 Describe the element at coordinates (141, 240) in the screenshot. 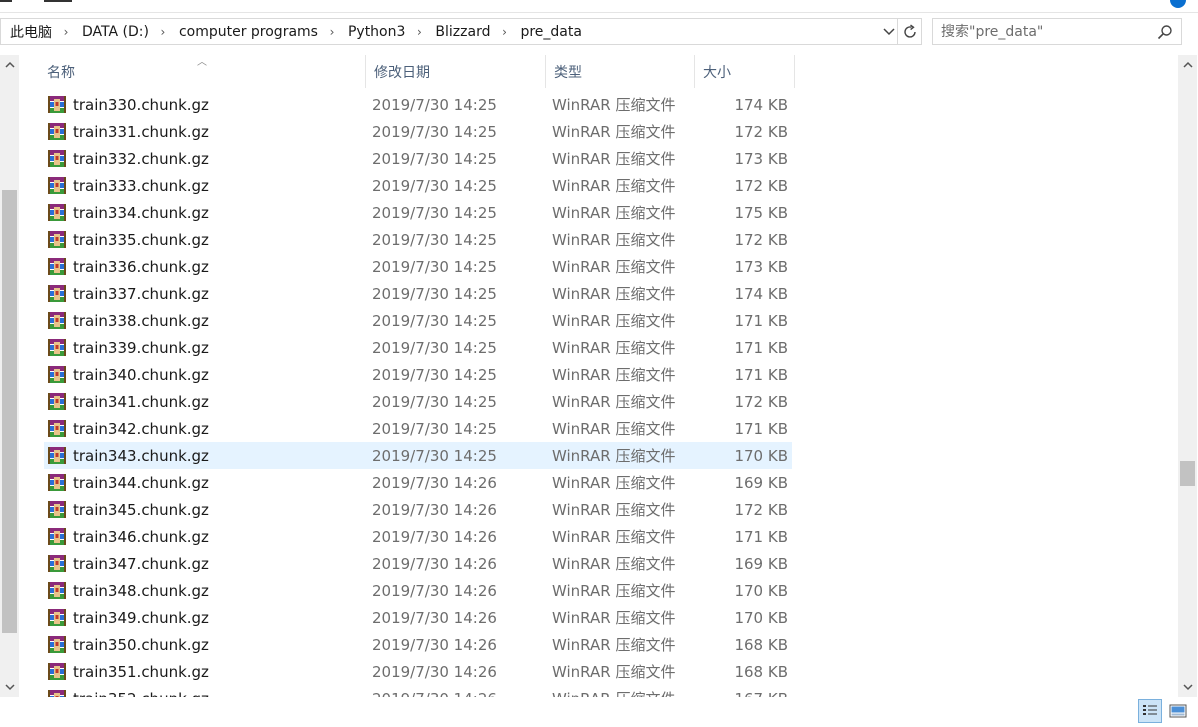

I see `file-name: train335.chunk.gz` at that location.